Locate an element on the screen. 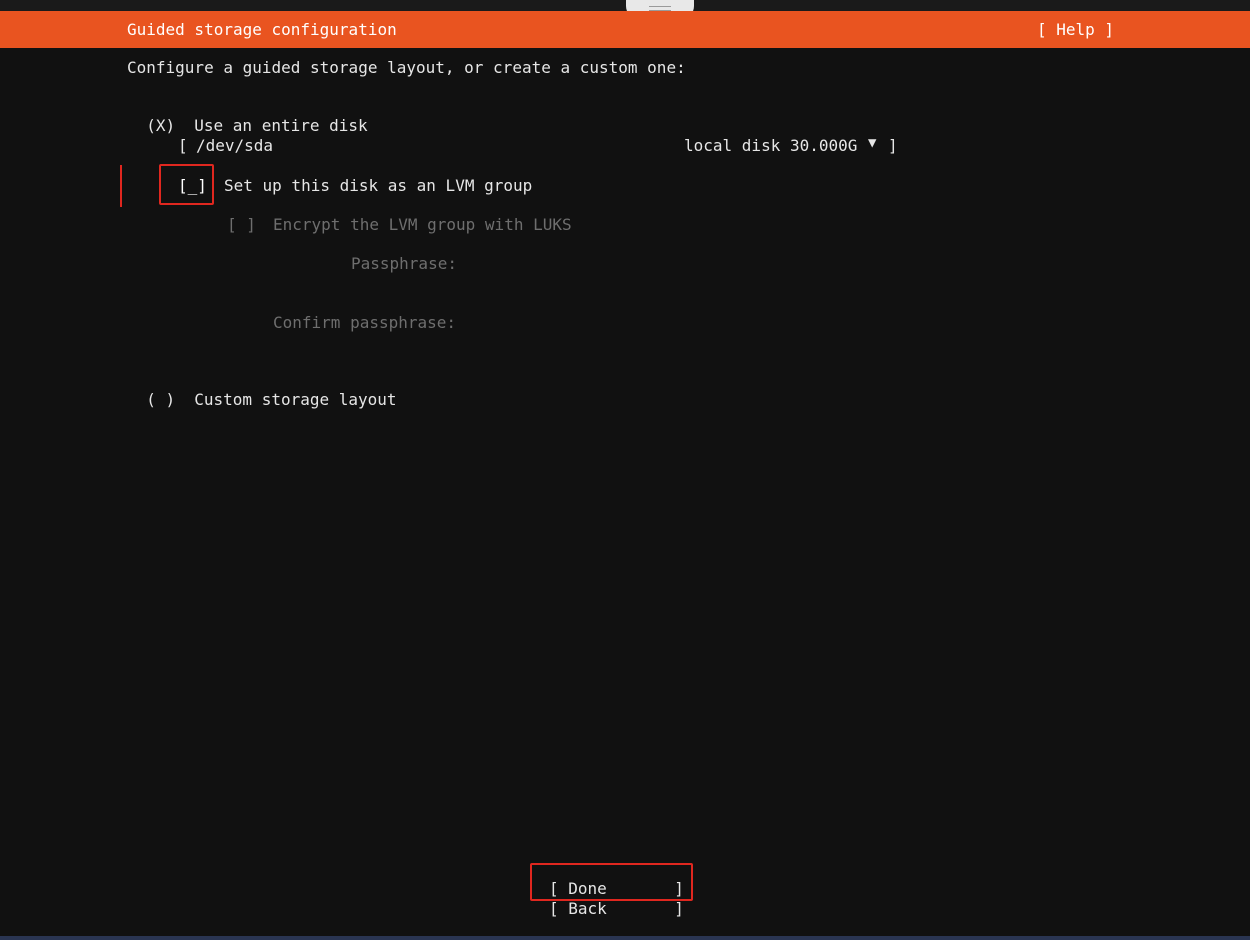 This screenshot has height=940, width=1250. entire-disk-option: (X) Use an entire disk is located at coordinates (247, 116).